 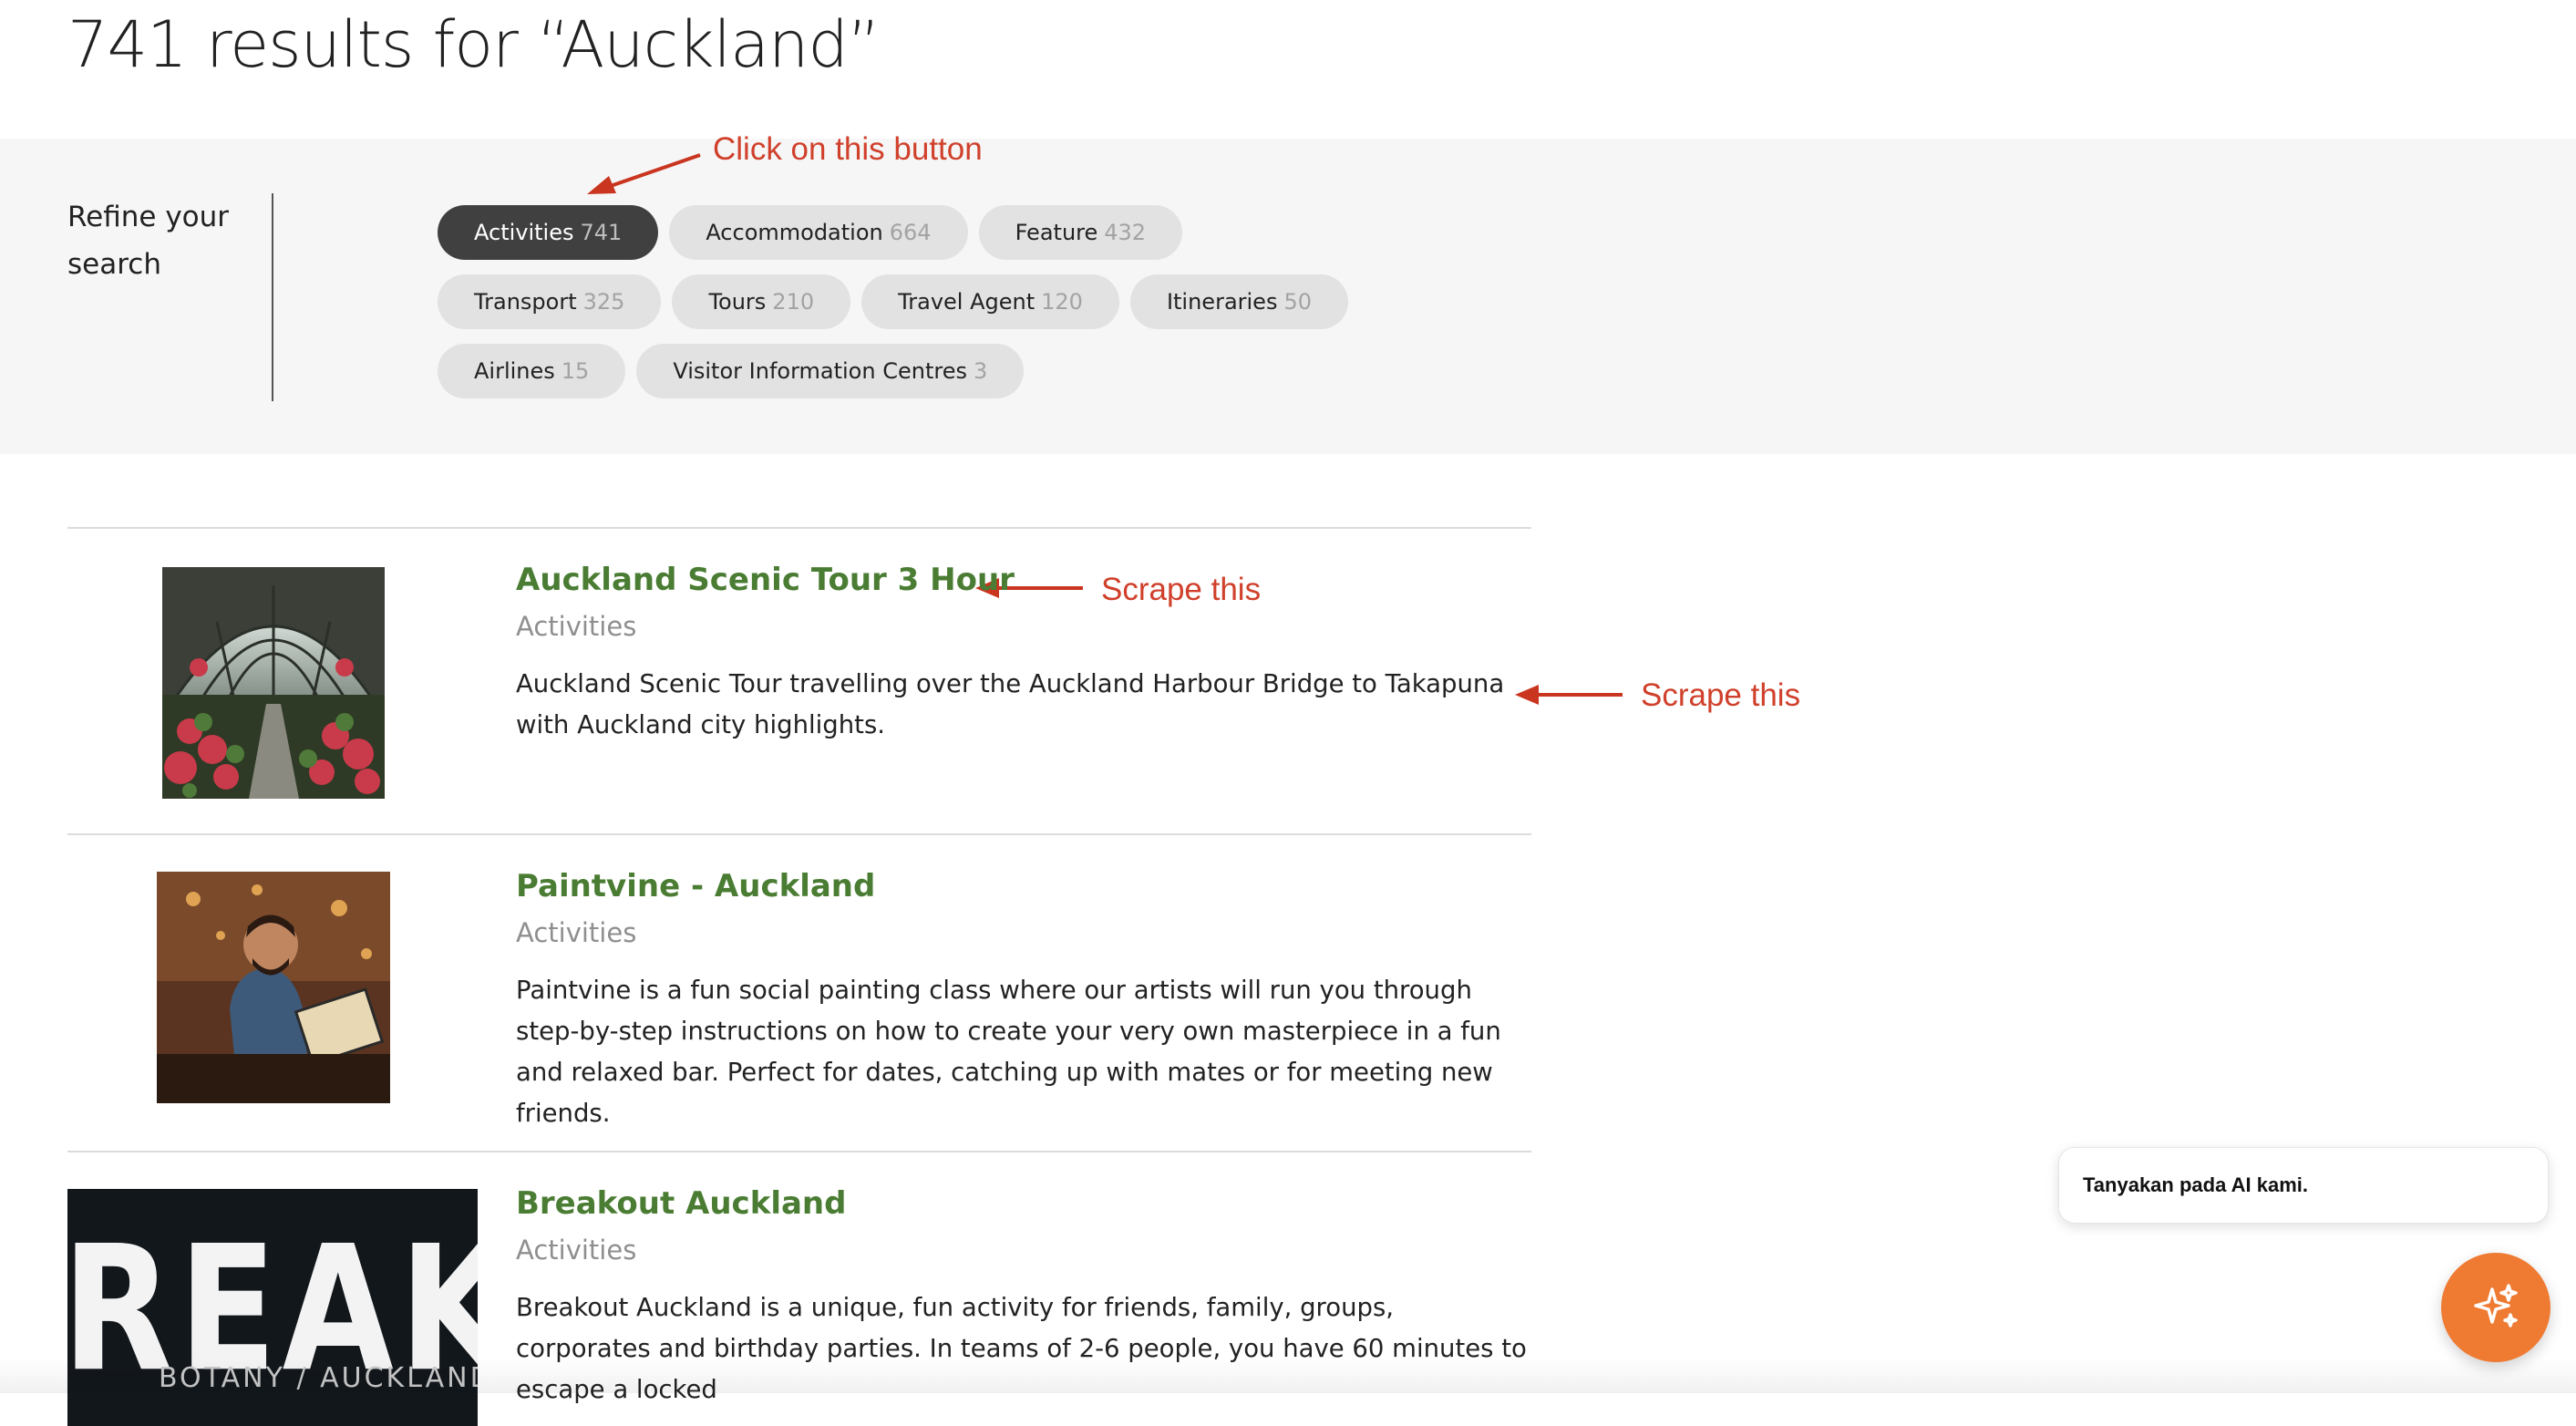 I want to click on conservatory-image, so click(x=273, y=683).